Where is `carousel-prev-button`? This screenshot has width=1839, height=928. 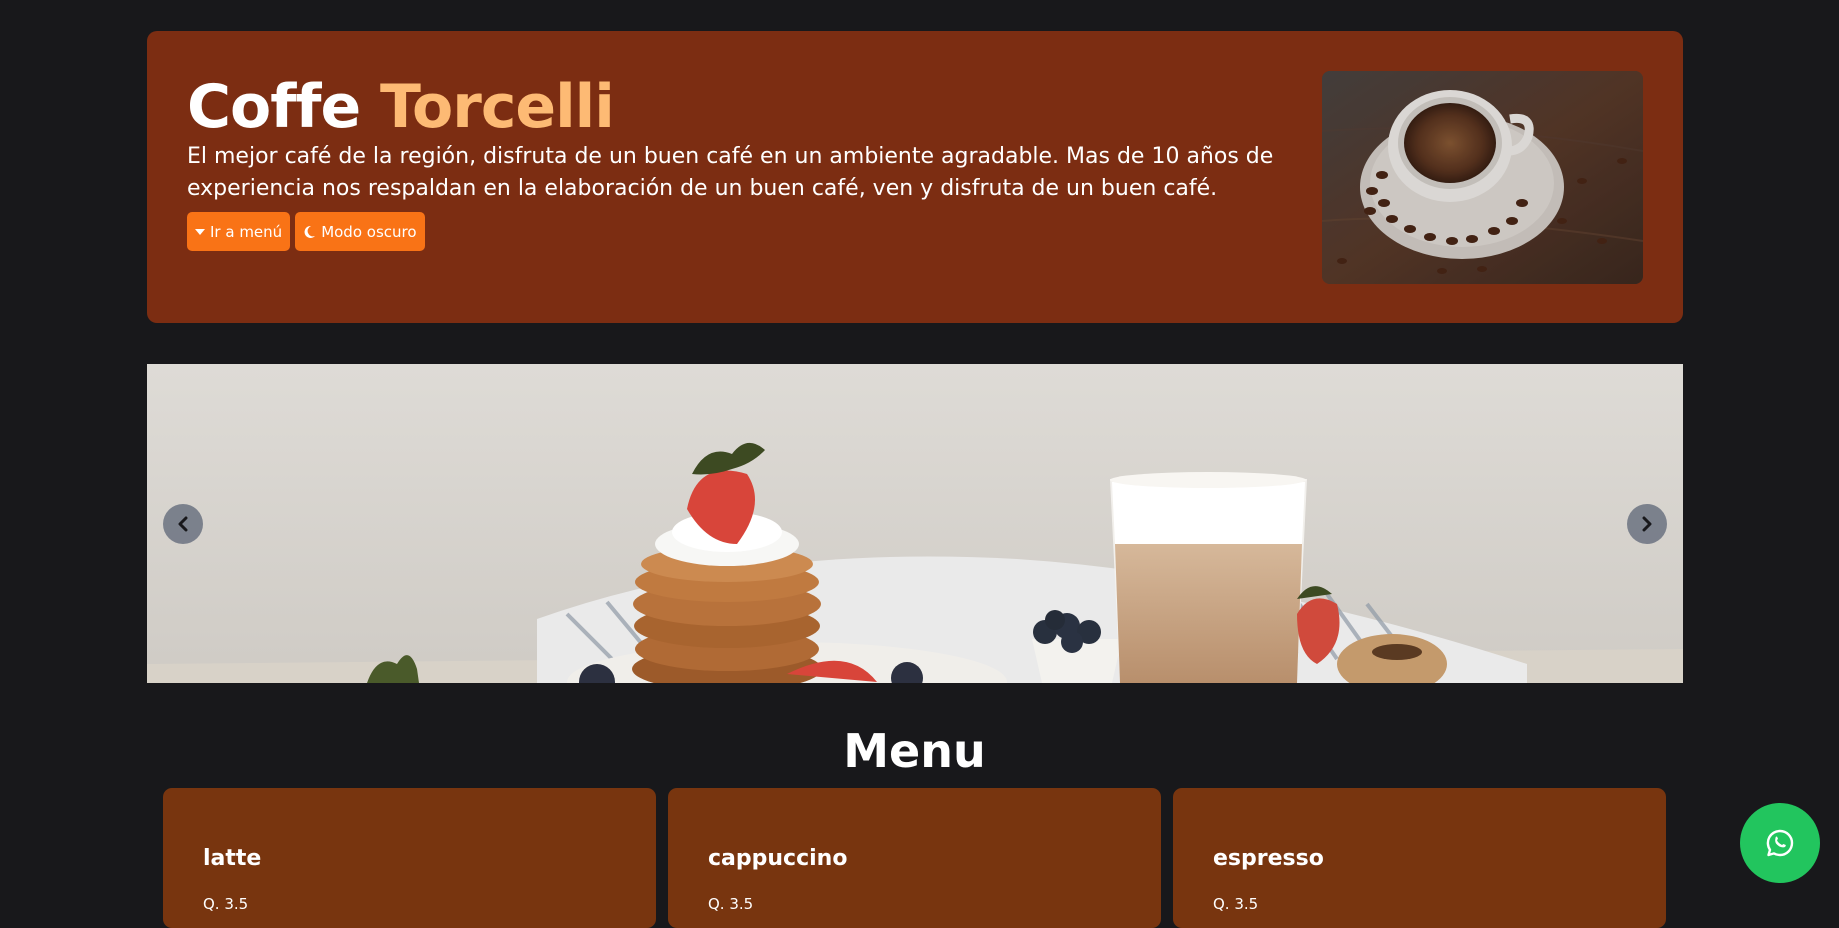 carousel-prev-button is located at coordinates (183, 524).